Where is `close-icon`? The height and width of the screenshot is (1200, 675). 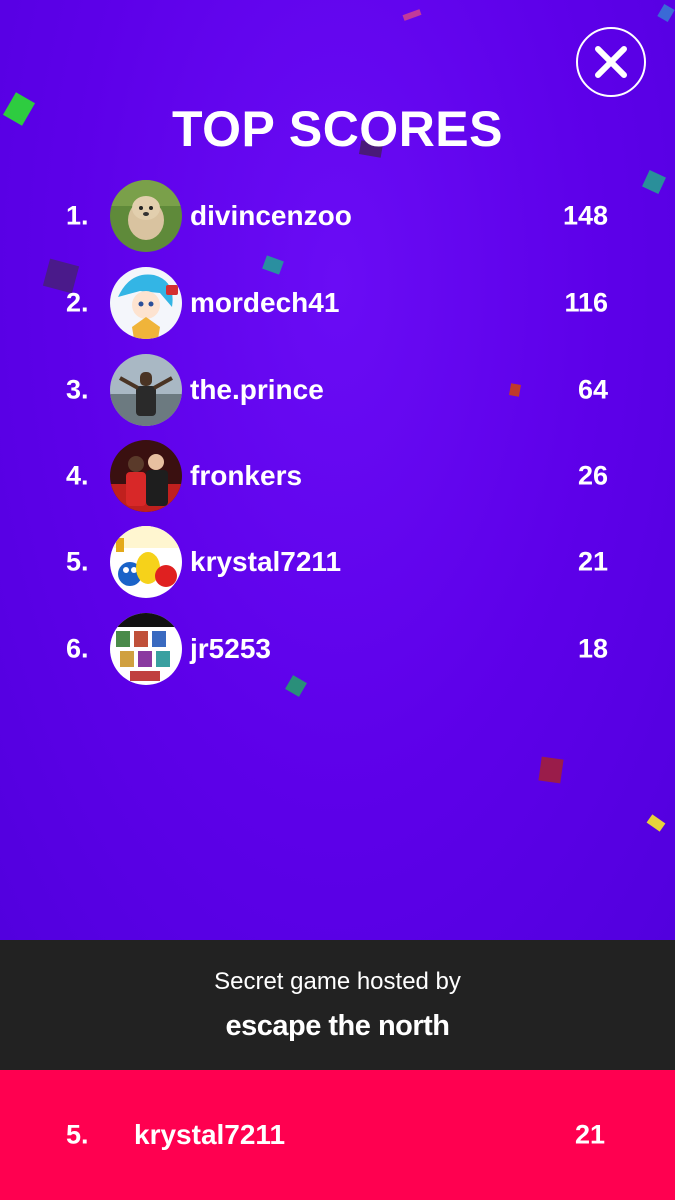 close-icon is located at coordinates (611, 62).